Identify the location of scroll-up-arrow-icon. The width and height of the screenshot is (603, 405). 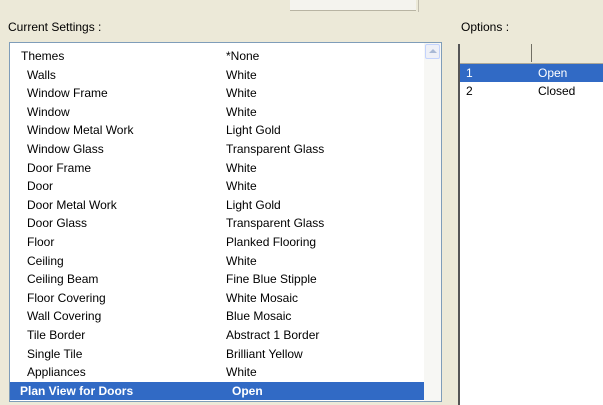
(432, 51).